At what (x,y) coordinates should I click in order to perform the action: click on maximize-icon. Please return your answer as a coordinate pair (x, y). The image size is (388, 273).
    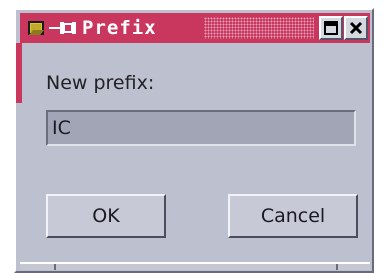
    Looking at the image, I should click on (331, 28).